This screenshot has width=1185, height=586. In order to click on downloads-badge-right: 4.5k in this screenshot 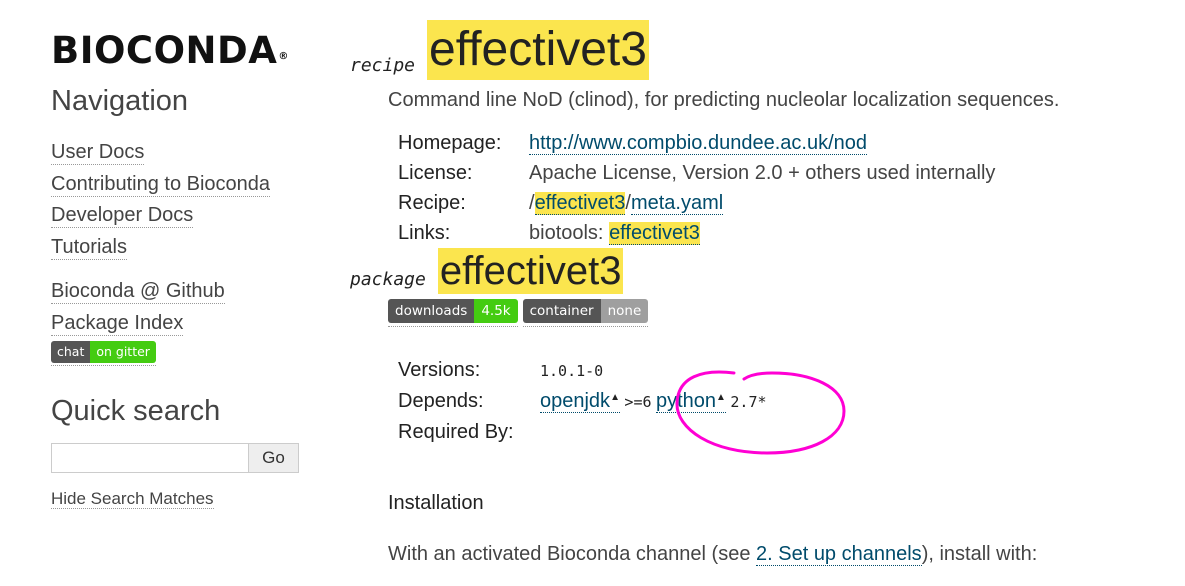, I will do `click(496, 311)`.